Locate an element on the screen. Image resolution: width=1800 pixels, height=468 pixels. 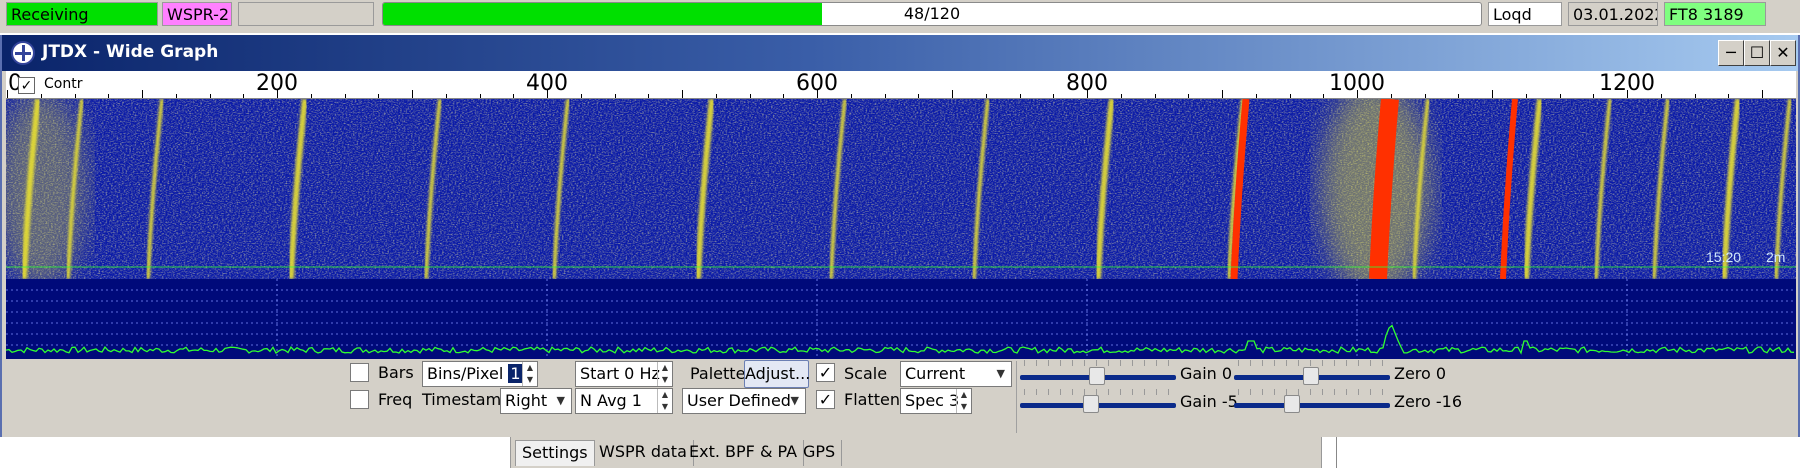
minimize-button: ─ is located at coordinates (1731, 53).